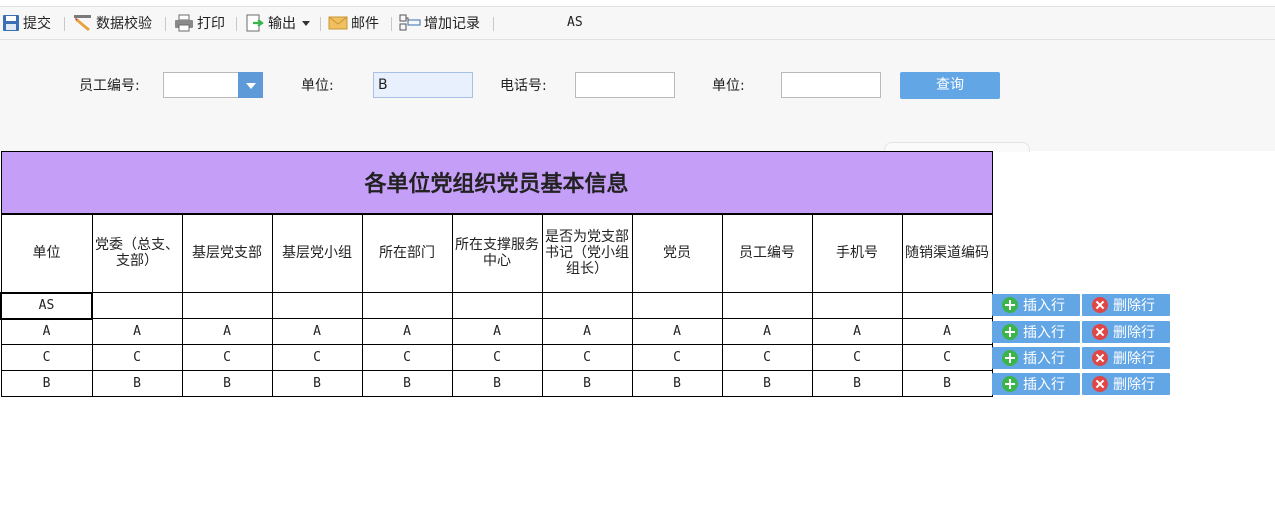  I want to click on validate-button: 数据校验, so click(112, 23).